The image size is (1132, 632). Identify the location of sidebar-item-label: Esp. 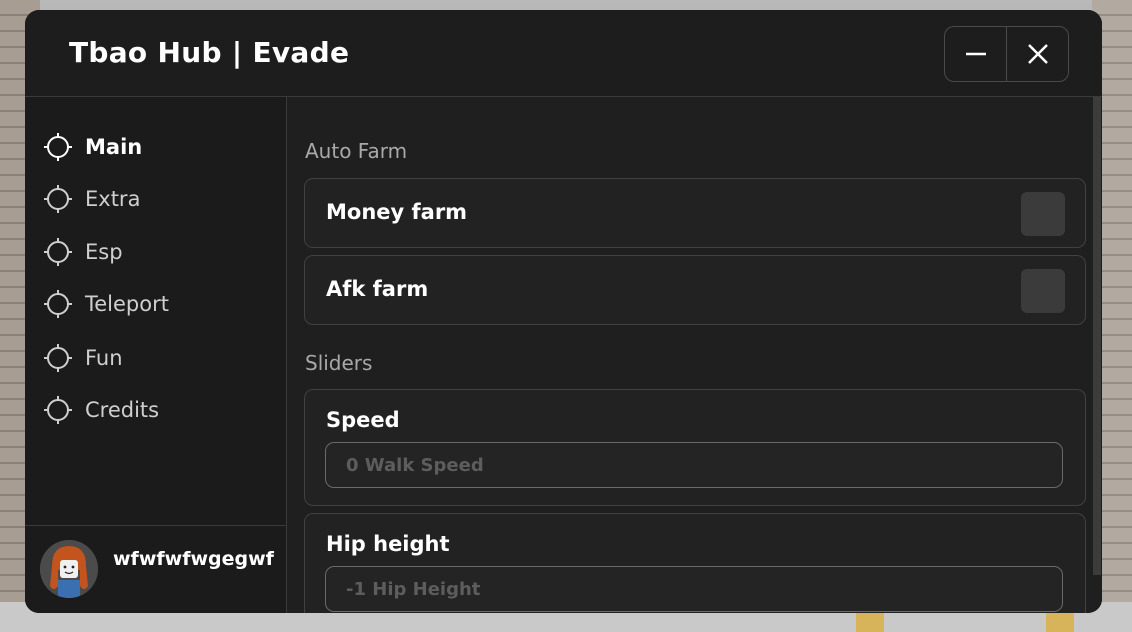
(104, 252).